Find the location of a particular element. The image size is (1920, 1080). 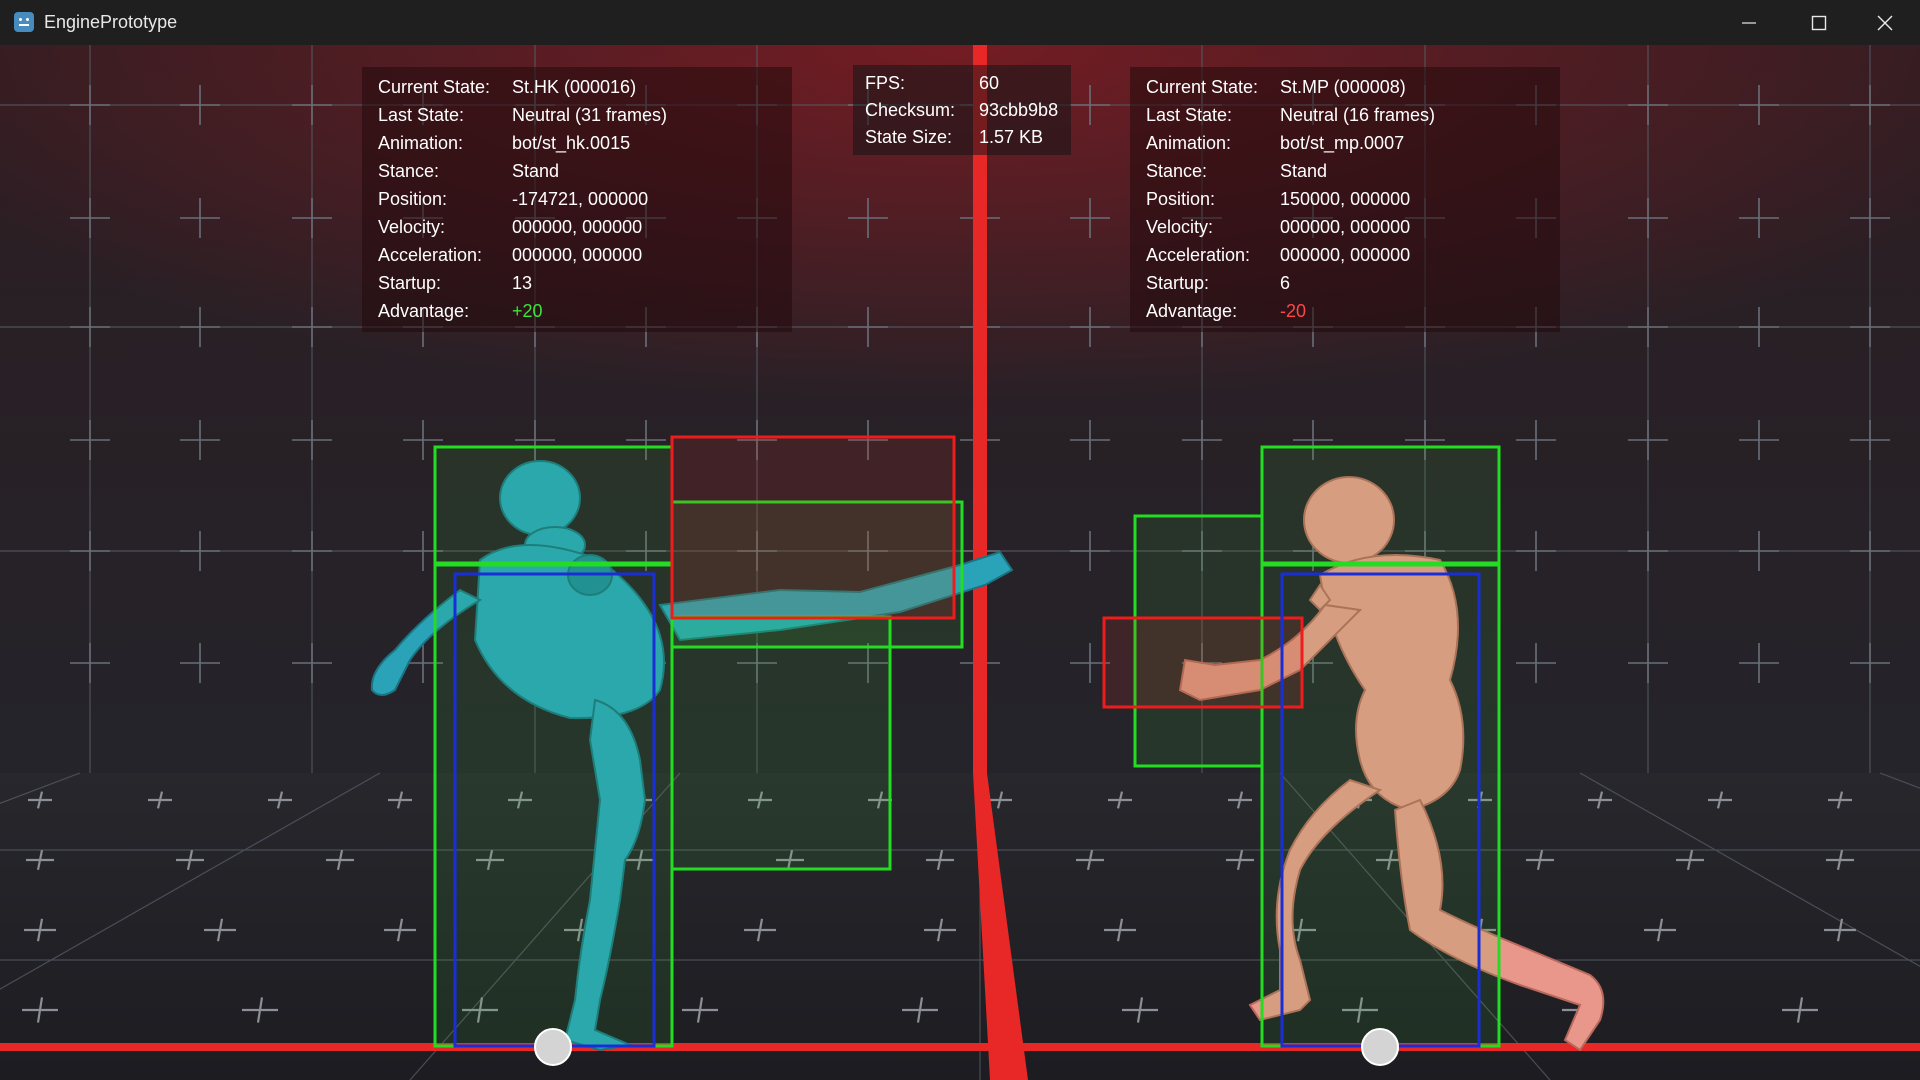

player2-hurtbox-upper is located at coordinates (1380, 506).